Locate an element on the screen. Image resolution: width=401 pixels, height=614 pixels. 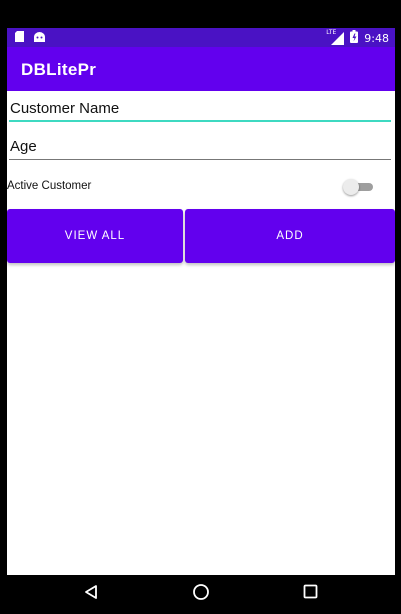
recents-icon is located at coordinates (310, 594).